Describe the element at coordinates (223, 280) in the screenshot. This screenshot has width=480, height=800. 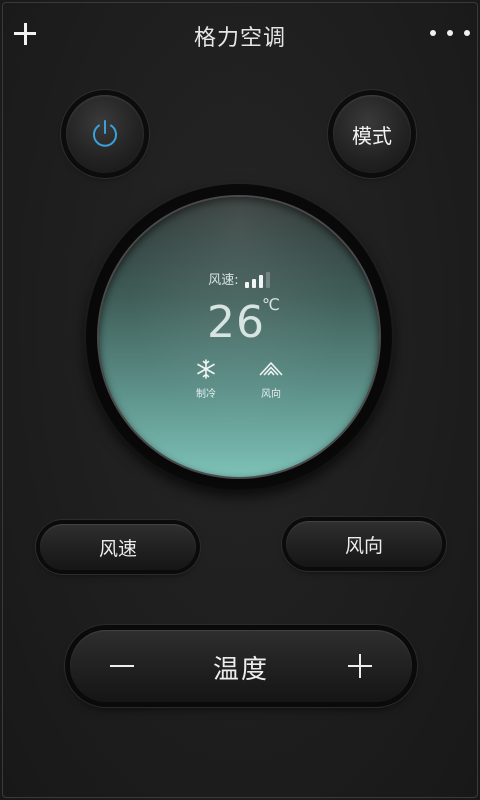
I see `fan-speed-readout-label: 风速:` at that location.